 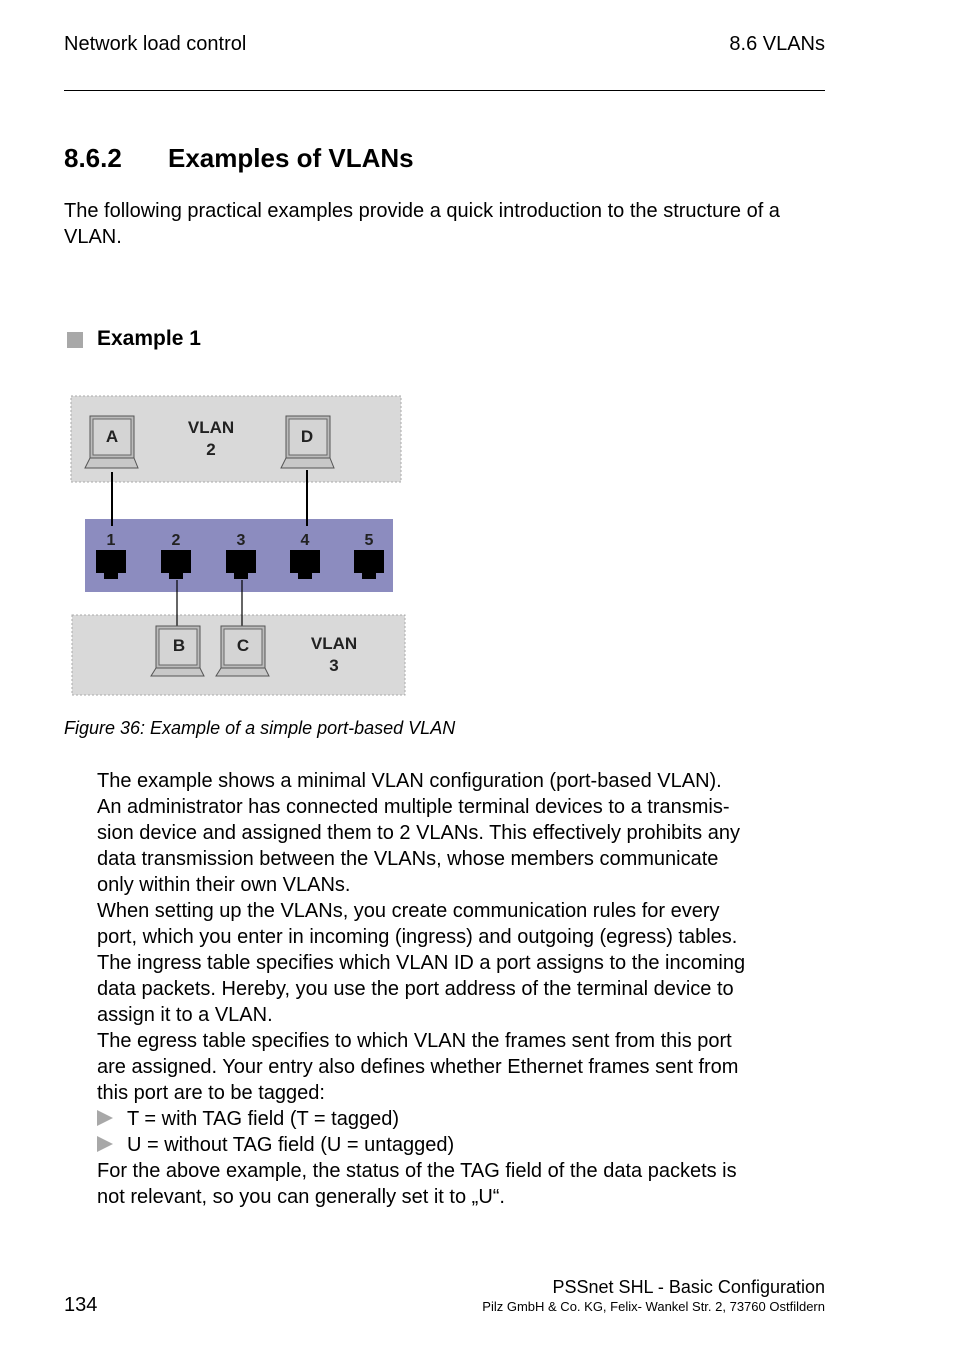 I want to click on terminal-d-label: D, so click(x=307, y=436).